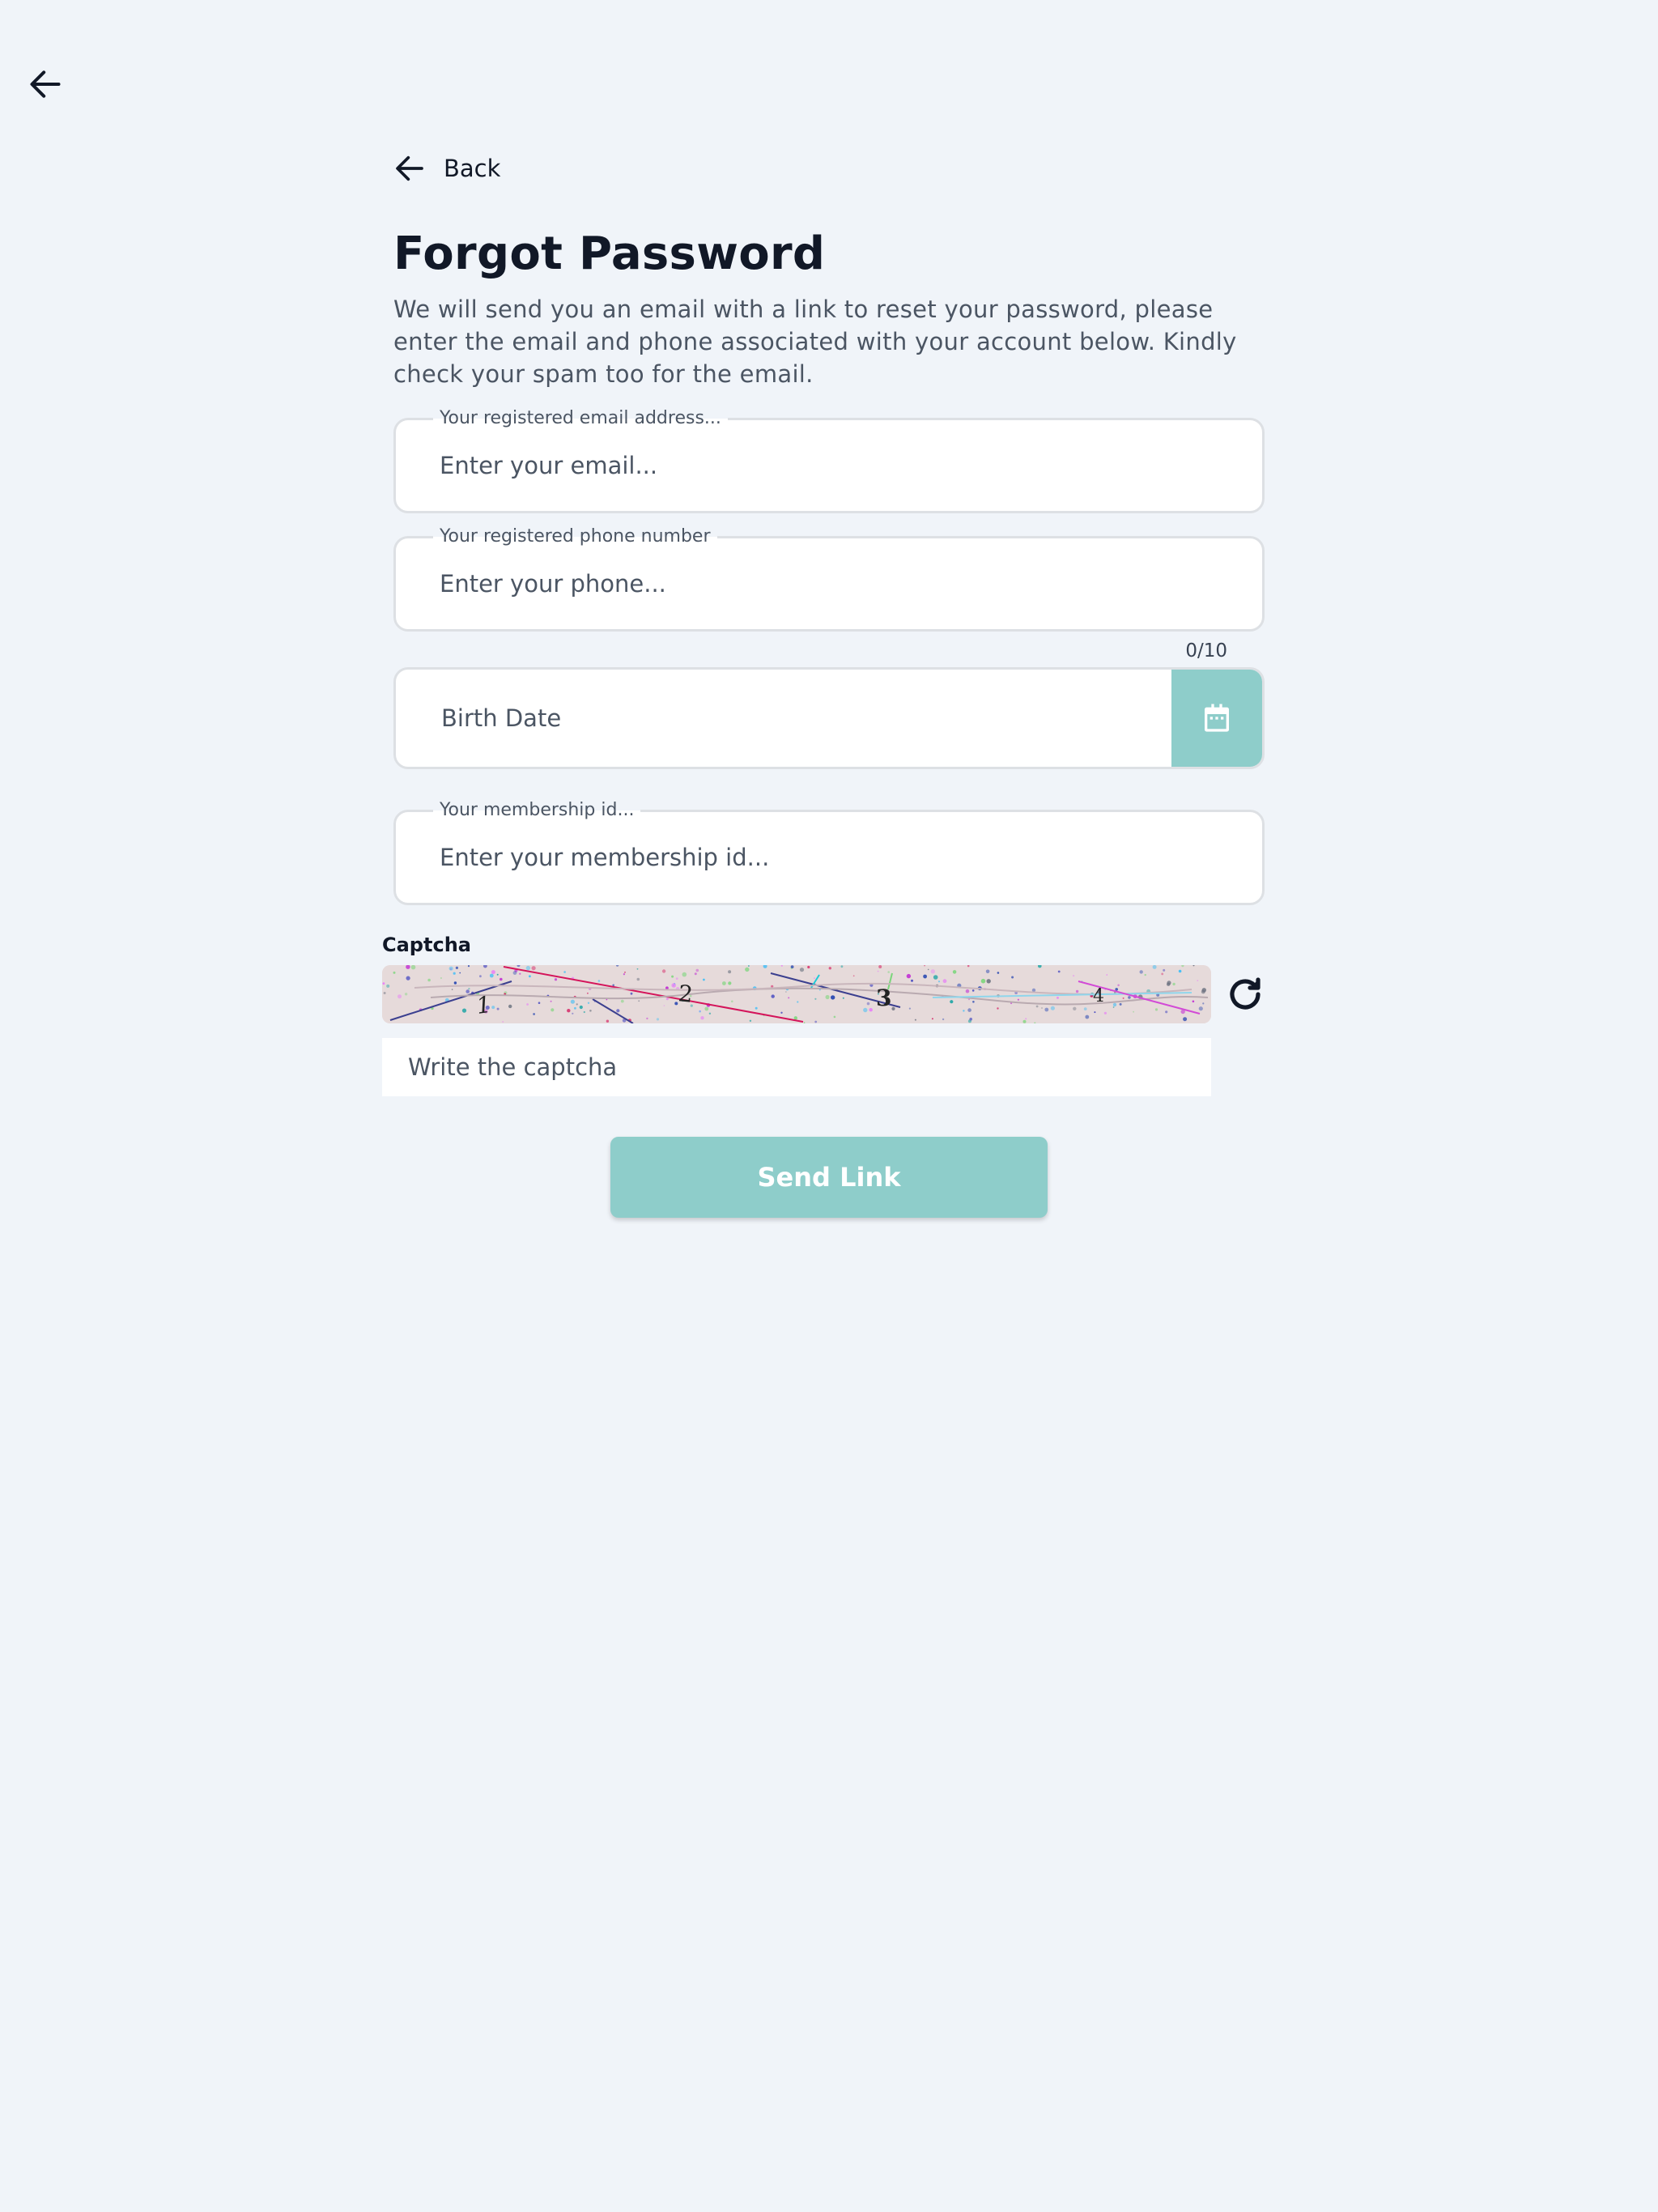 The image size is (1658, 2212). What do you see at coordinates (1238, 994) in the screenshot?
I see `captcha-refresh-button` at bounding box center [1238, 994].